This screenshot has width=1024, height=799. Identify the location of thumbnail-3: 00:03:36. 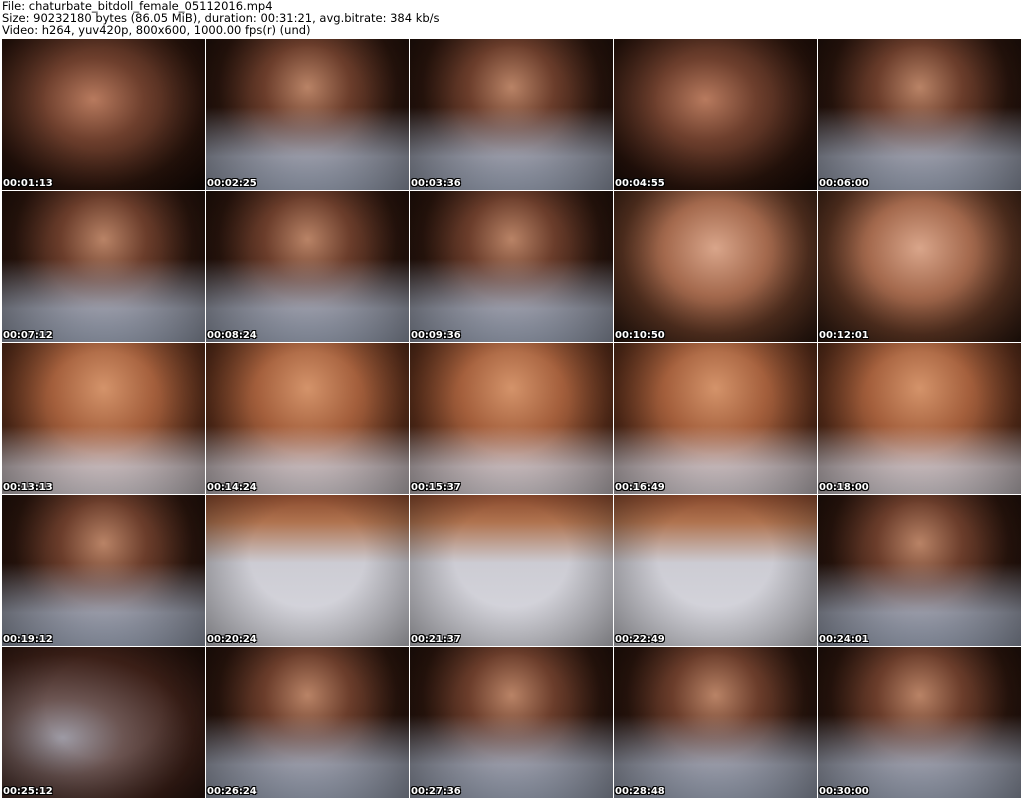
(511, 114).